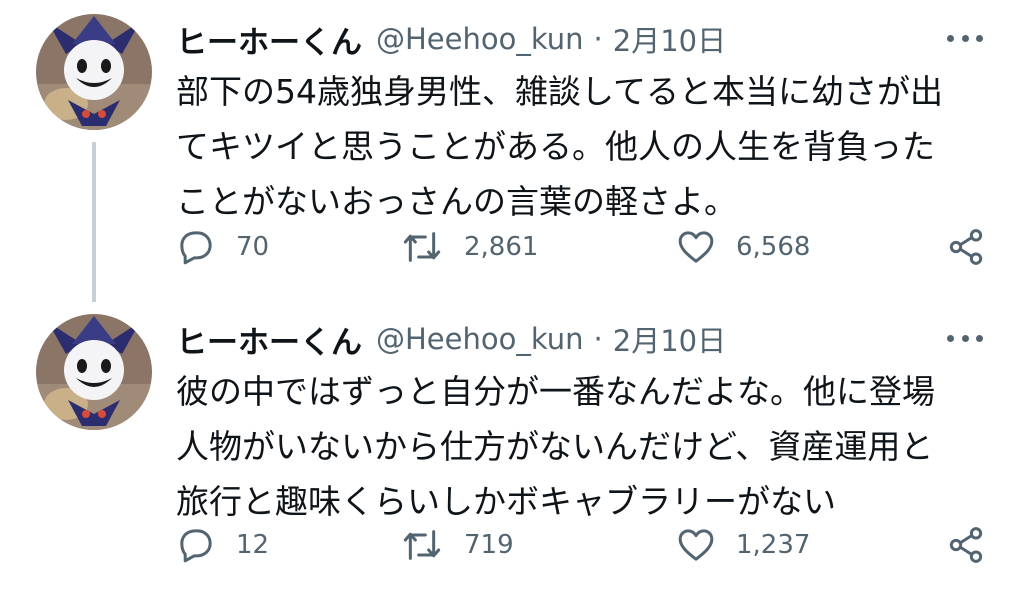  Describe the element at coordinates (555, 146) in the screenshot. I see `tweet-text-line: てキツイと思うことがある。他人の人生を背負った` at that location.